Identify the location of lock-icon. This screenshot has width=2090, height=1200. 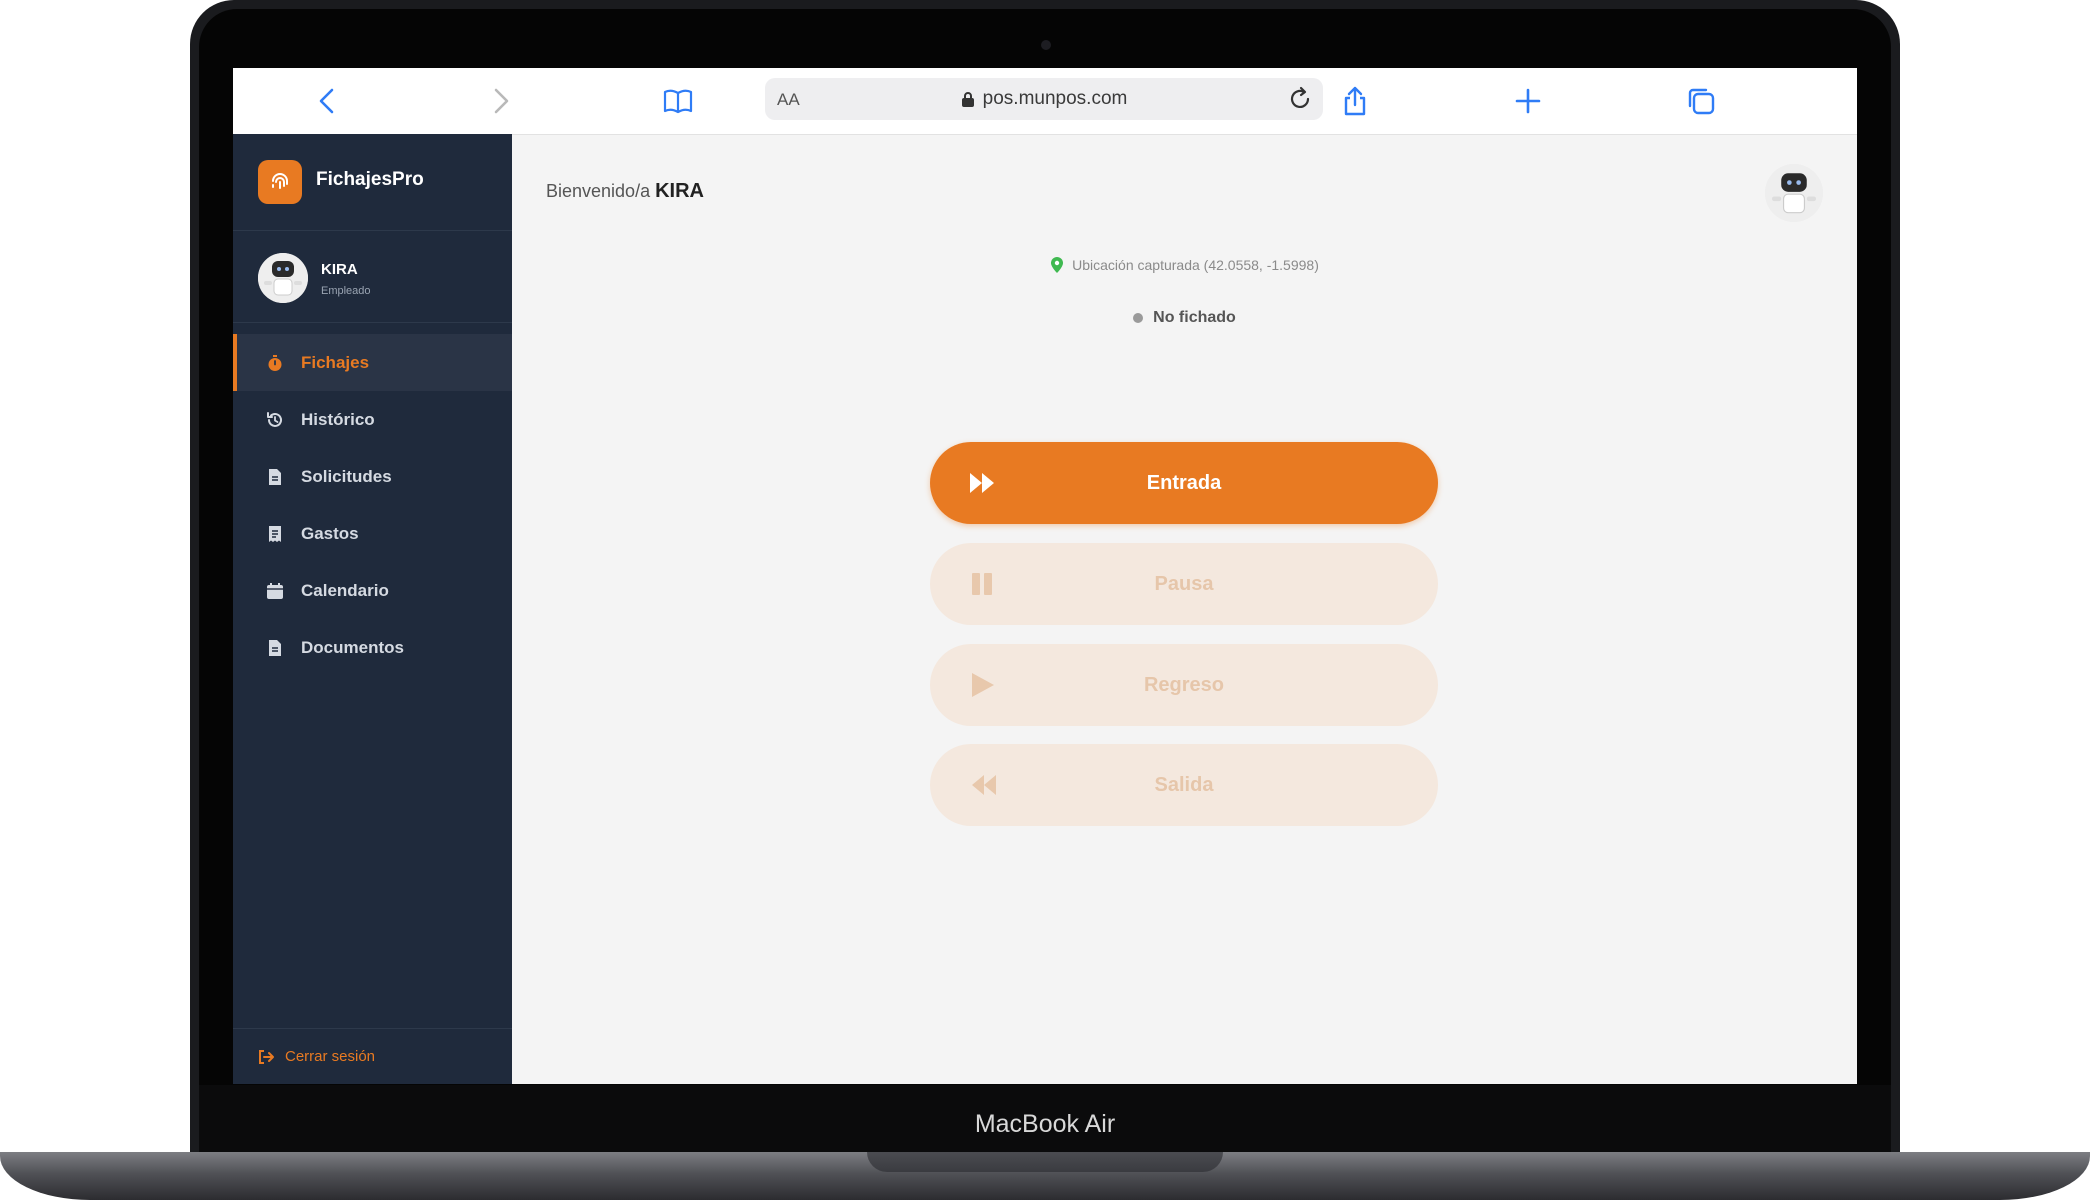
(967, 99).